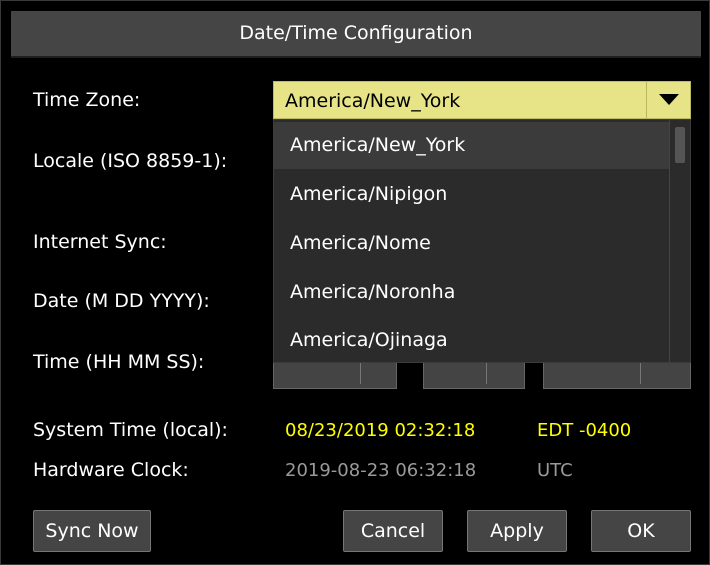  Describe the element at coordinates (472, 145) in the screenshot. I see `dropdown-option: America/New_York` at that location.